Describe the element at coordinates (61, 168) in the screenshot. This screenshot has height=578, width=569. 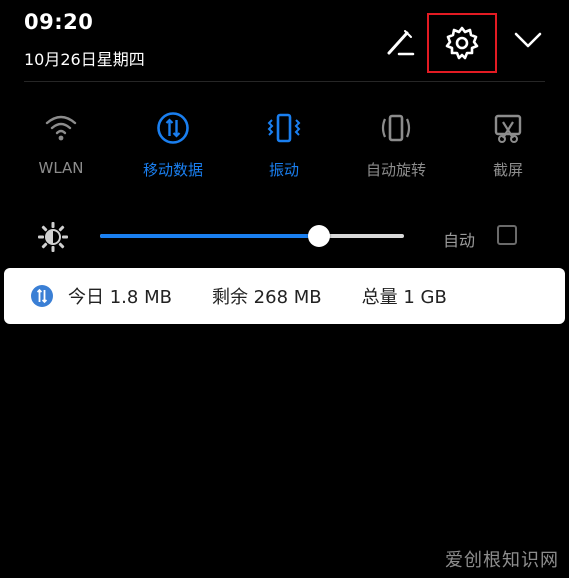
I see `tile-label: WLAN` at that location.